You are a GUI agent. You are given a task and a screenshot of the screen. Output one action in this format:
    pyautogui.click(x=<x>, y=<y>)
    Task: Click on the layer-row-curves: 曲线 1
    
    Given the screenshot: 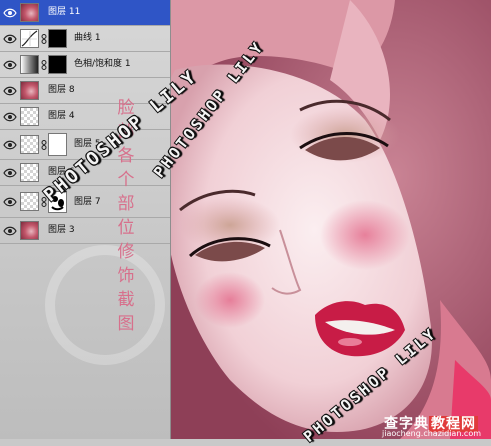 What is the action you would take?
    pyautogui.click(x=85, y=39)
    